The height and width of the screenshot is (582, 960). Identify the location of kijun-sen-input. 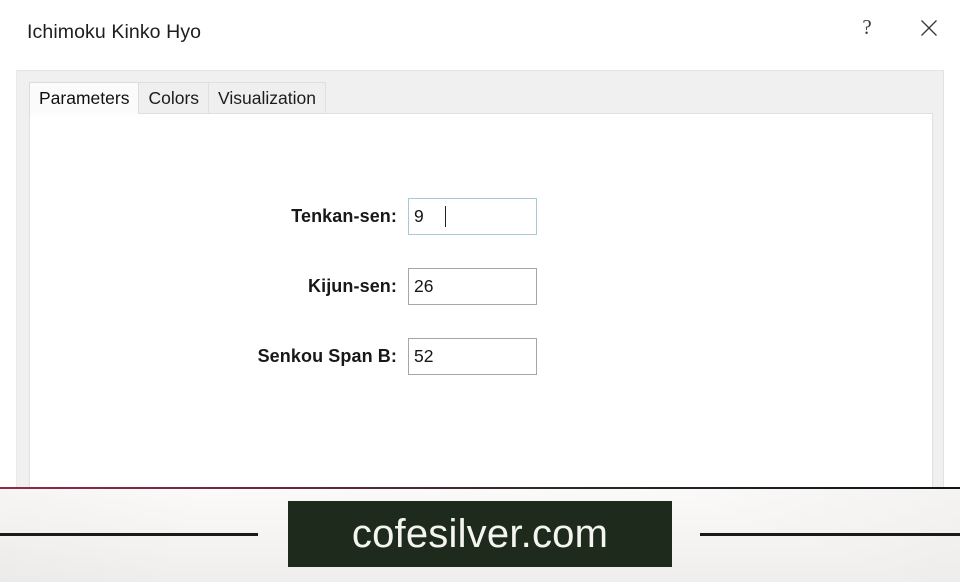
(472, 286).